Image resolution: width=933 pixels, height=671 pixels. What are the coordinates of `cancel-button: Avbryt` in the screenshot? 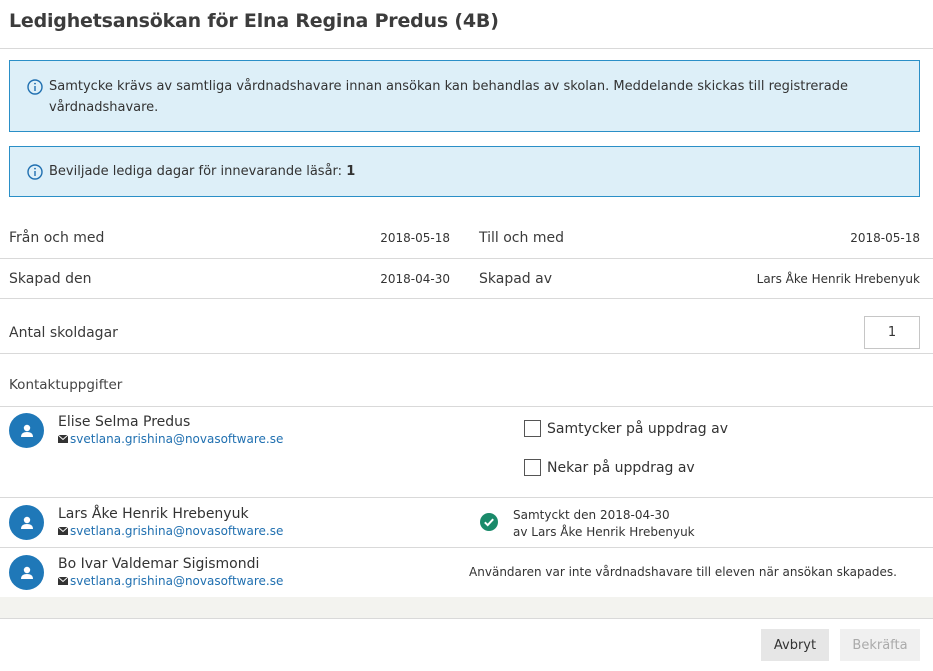 It's located at (795, 645).